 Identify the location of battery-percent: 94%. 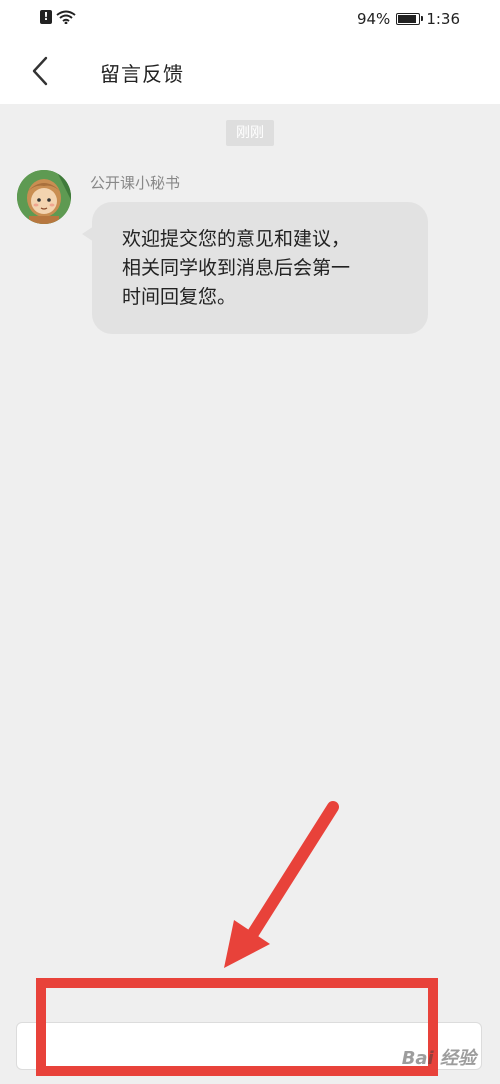
(373, 19).